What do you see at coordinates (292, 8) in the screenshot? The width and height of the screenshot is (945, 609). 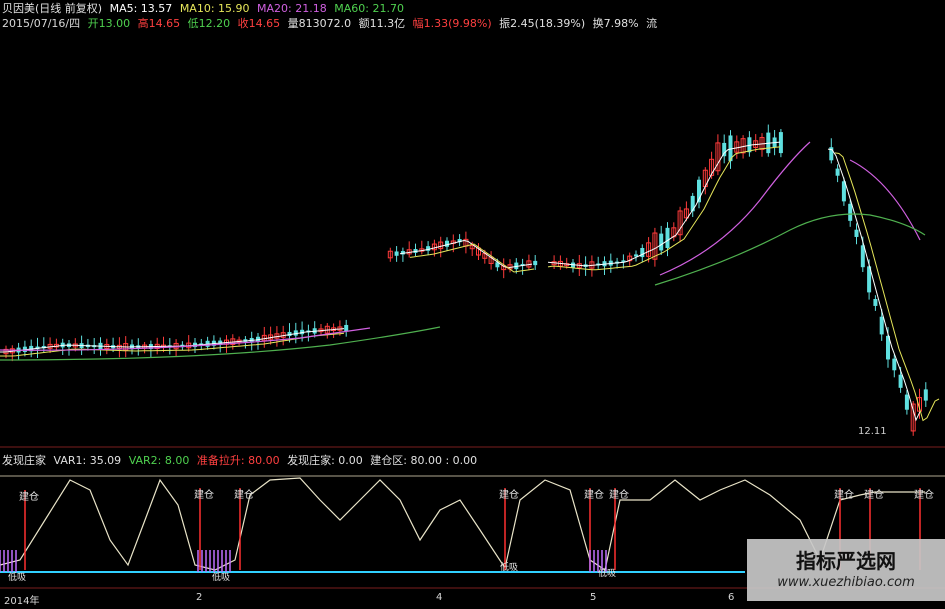 I see `ma20-readout: MA20: 21.18` at bounding box center [292, 8].